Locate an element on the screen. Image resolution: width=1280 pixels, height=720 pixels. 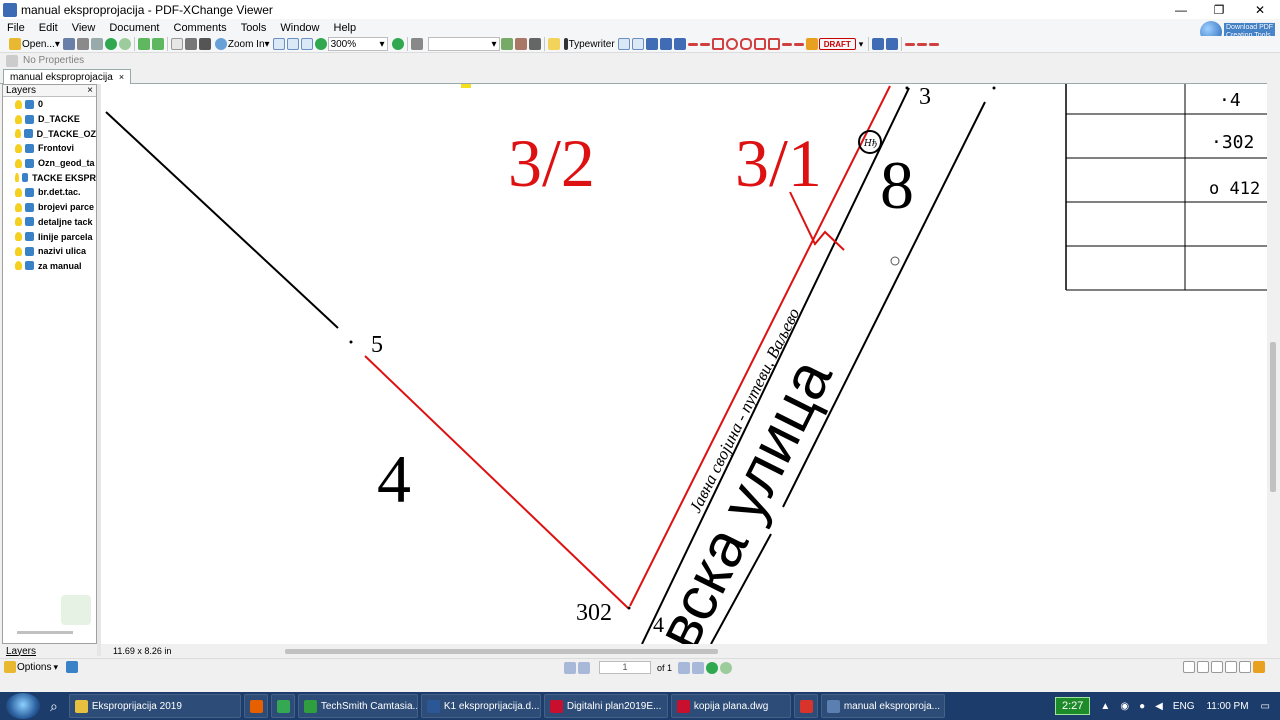
nav-back-icon is located at coordinates (712, 667).